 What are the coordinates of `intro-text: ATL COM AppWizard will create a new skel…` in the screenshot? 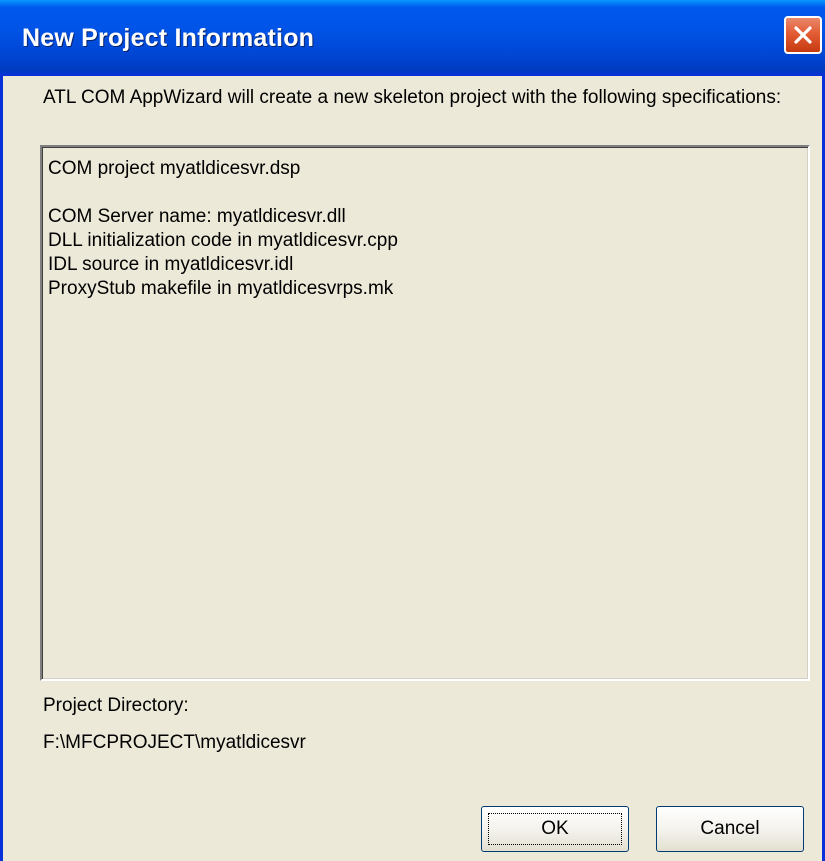 It's located at (412, 97).